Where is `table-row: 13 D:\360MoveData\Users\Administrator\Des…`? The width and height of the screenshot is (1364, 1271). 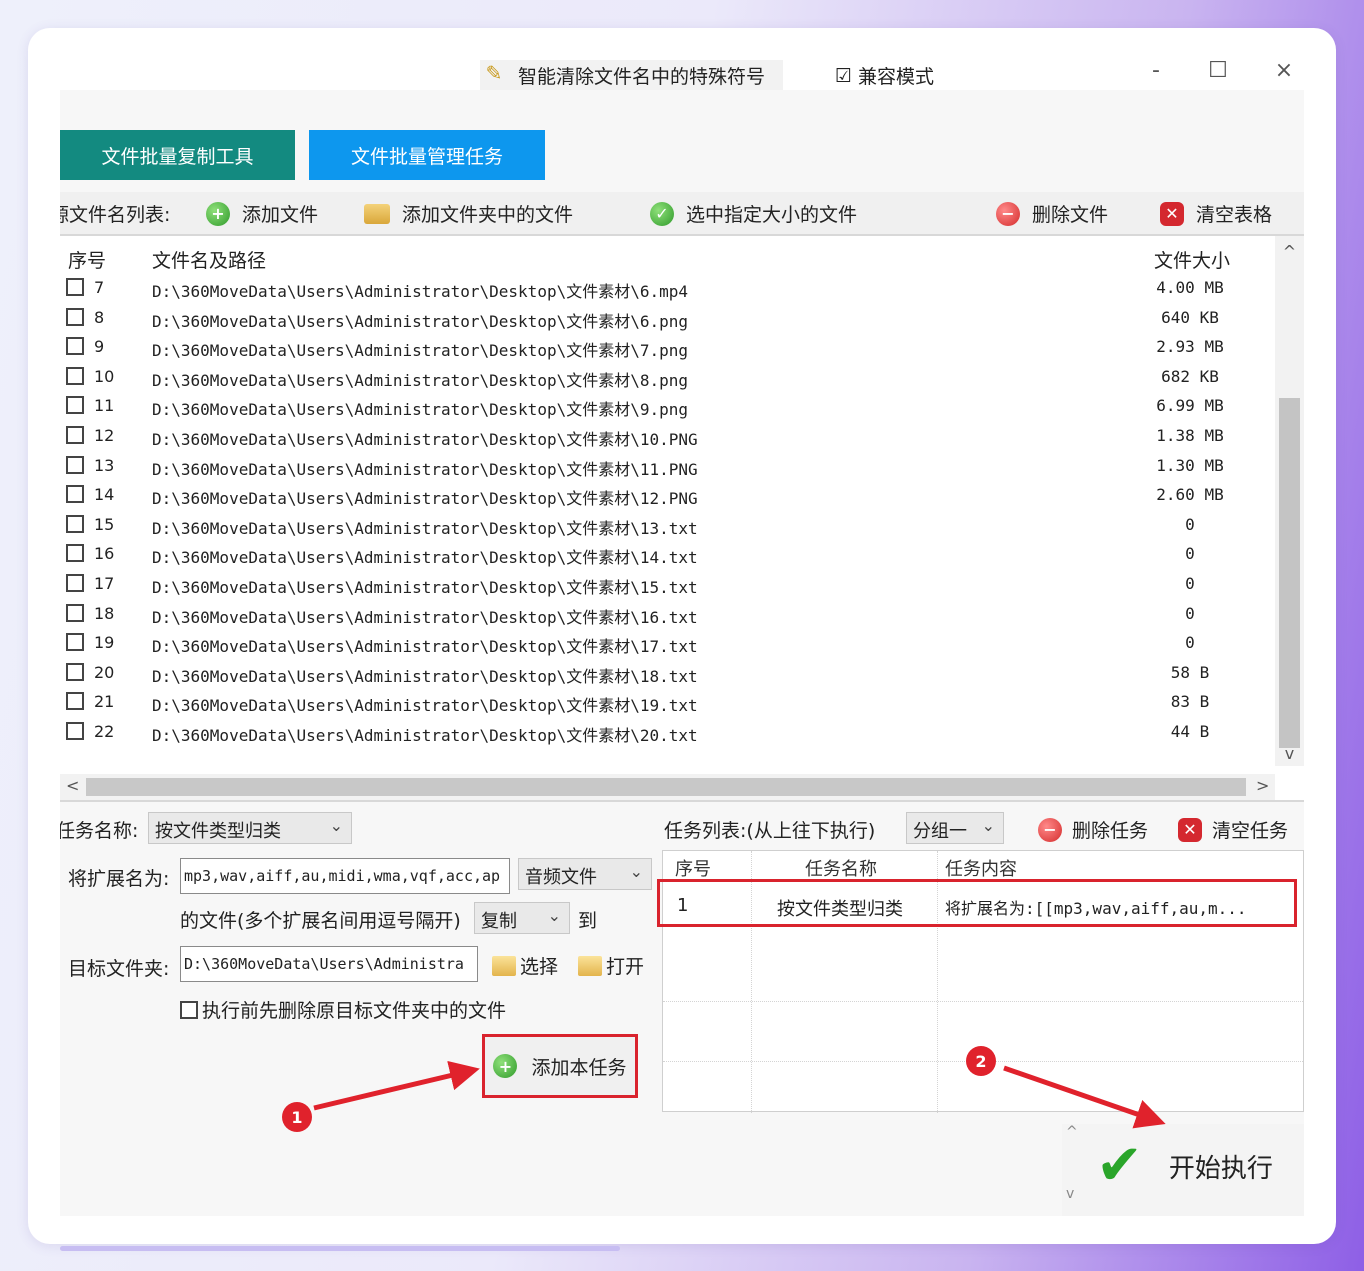 table-row: 13 D:\360MoveData\Users\Administrator\Des… is located at coordinates (667, 467).